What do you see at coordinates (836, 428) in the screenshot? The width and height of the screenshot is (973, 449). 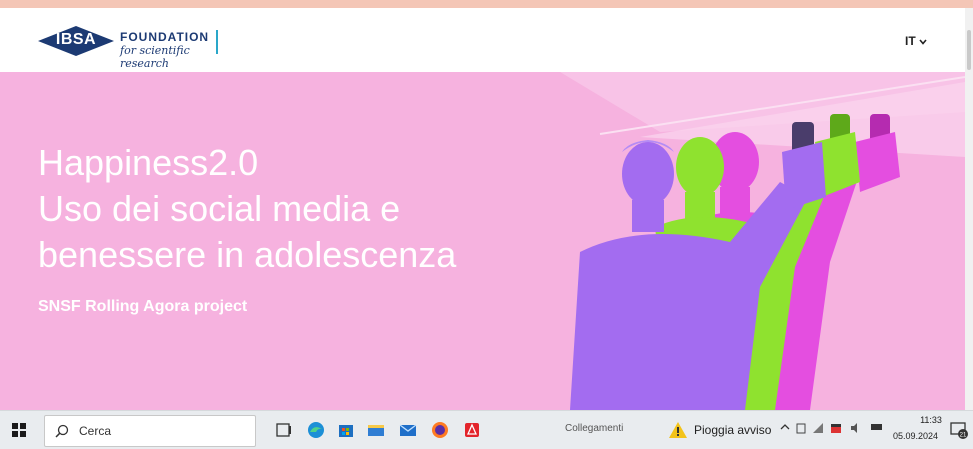 I see `calendar-icon` at bounding box center [836, 428].